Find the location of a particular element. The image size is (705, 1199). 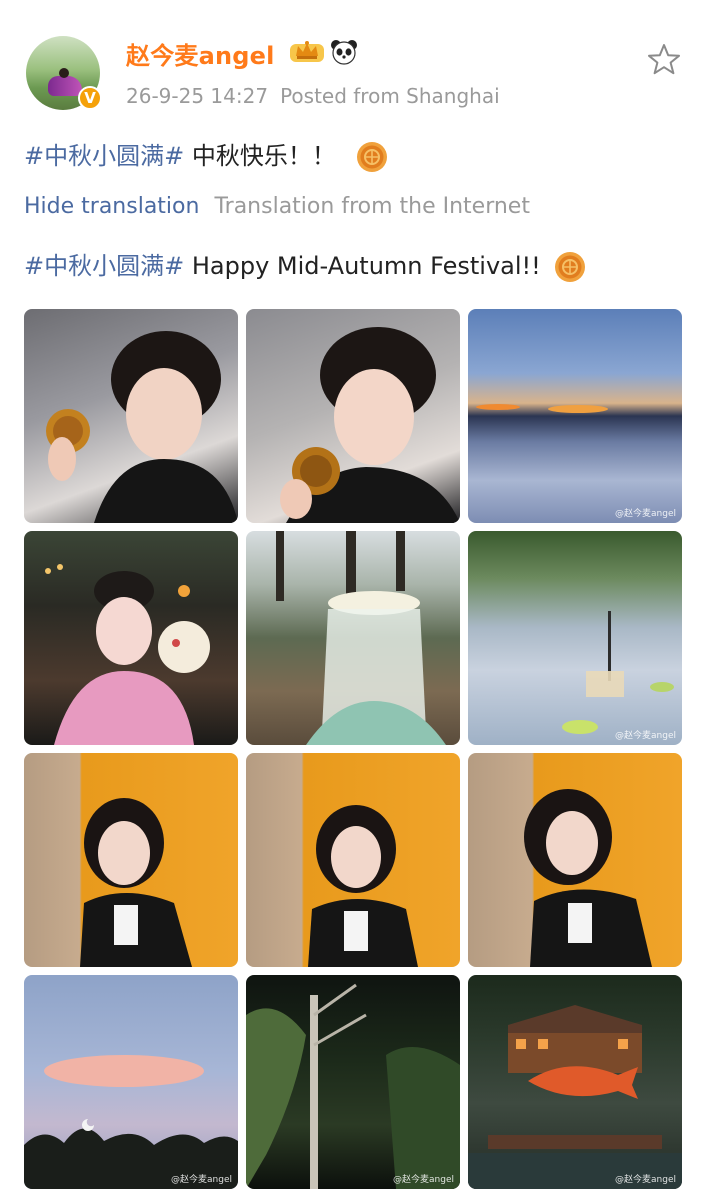

post-location: Posted from Shanghai is located at coordinates (390, 96).